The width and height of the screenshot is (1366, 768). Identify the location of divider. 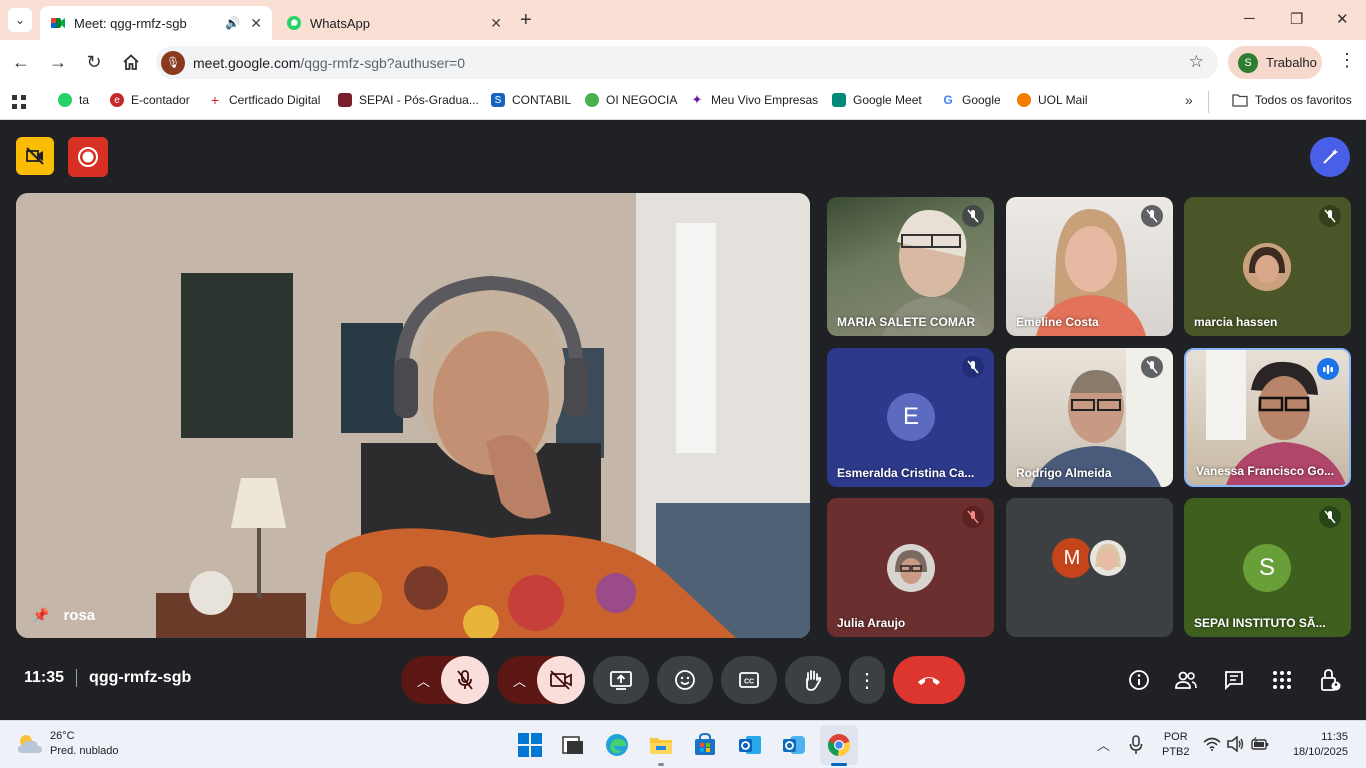
(77, 678).